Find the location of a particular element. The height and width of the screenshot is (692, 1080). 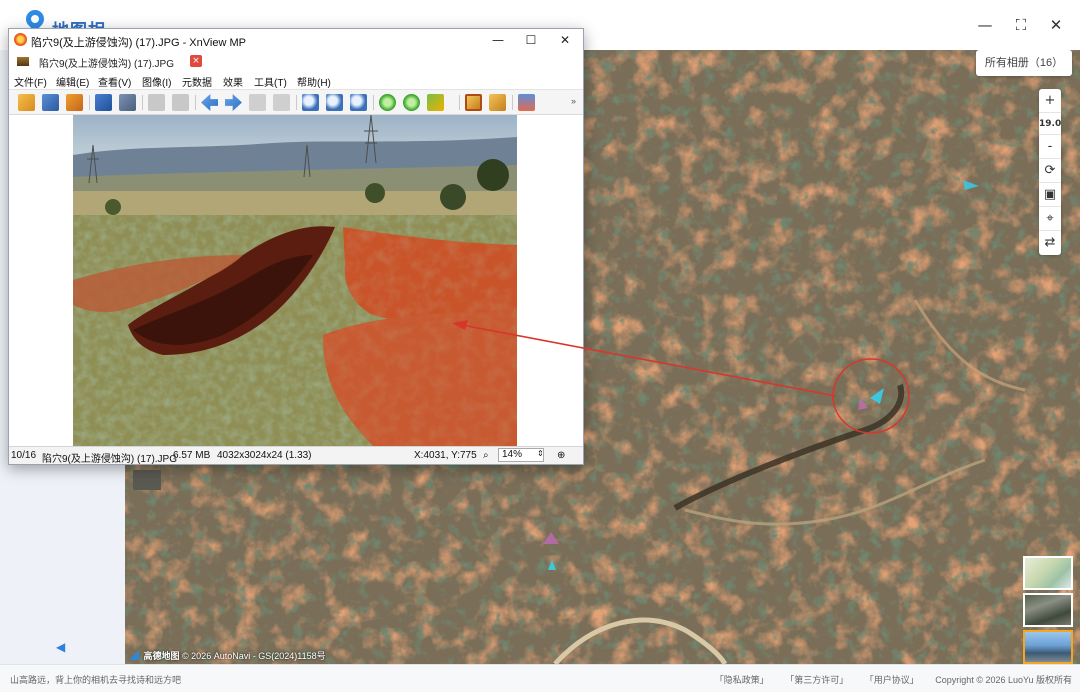

redo-icon is located at coordinates (180, 102).